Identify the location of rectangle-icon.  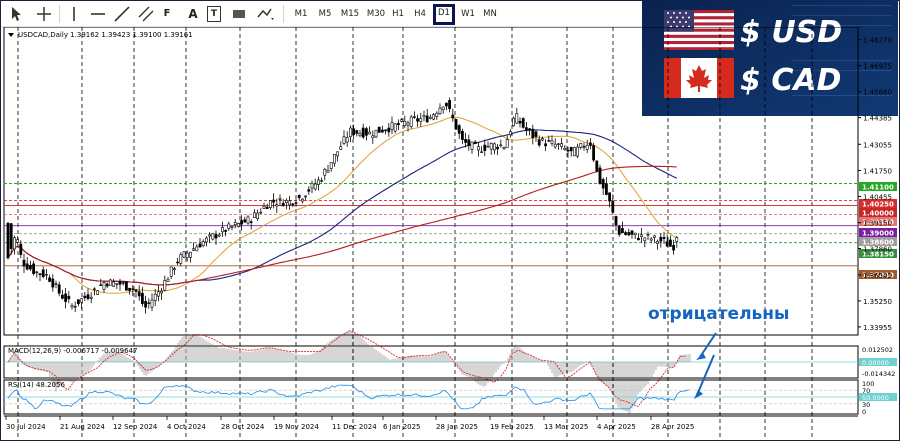
(239, 14).